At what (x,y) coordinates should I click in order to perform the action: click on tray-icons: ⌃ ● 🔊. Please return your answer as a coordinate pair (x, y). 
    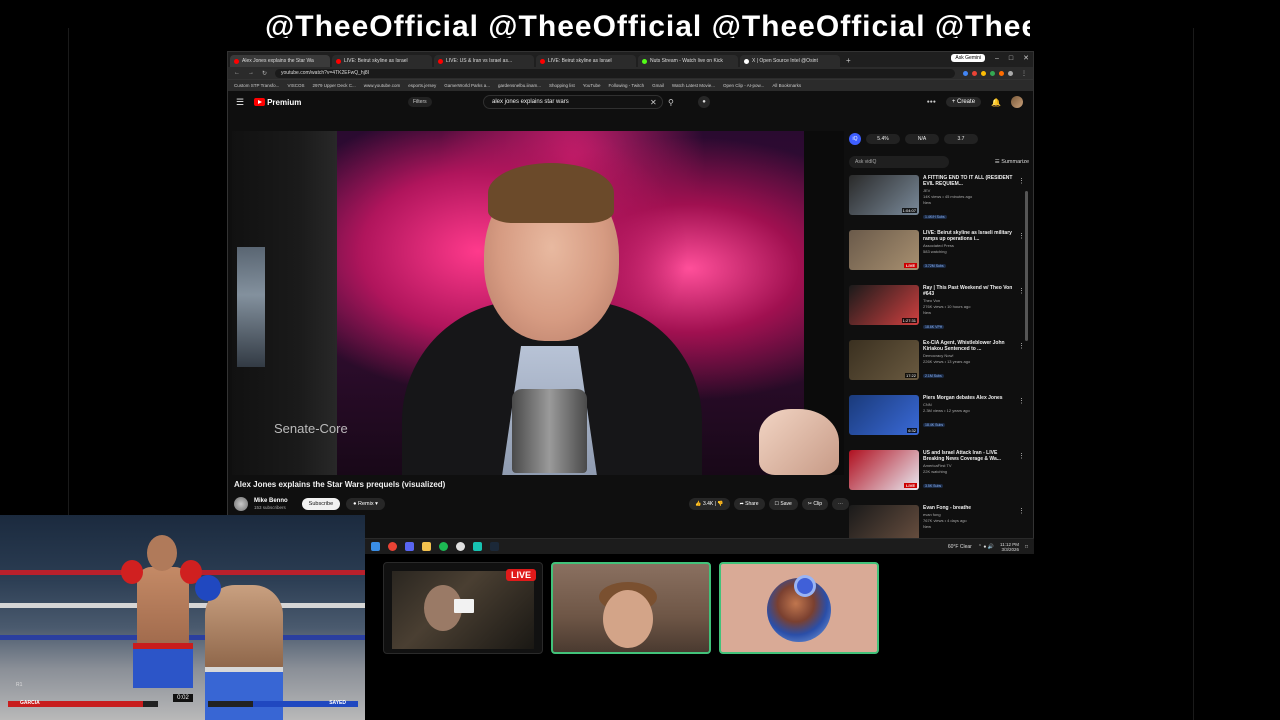
    Looking at the image, I should click on (986, 547).